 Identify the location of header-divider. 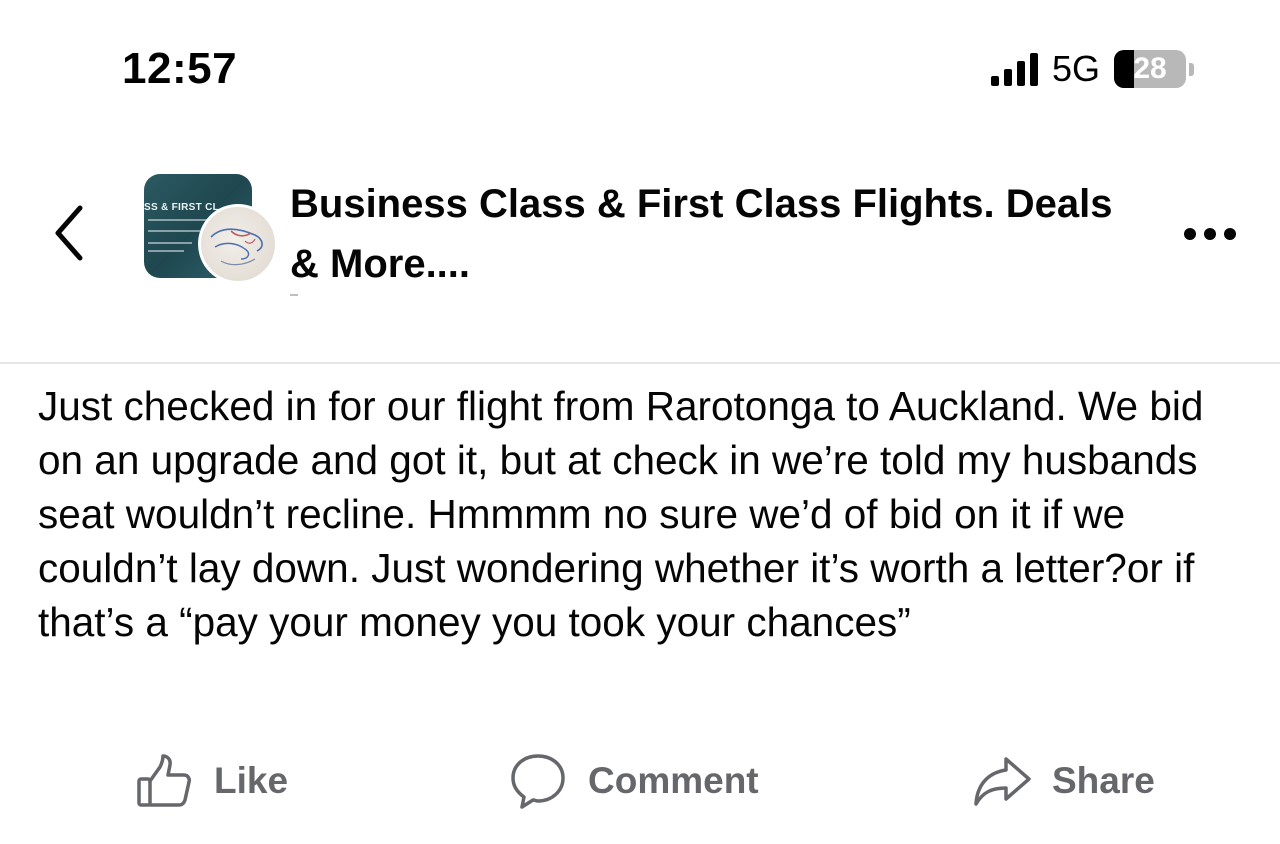
(640, 363).